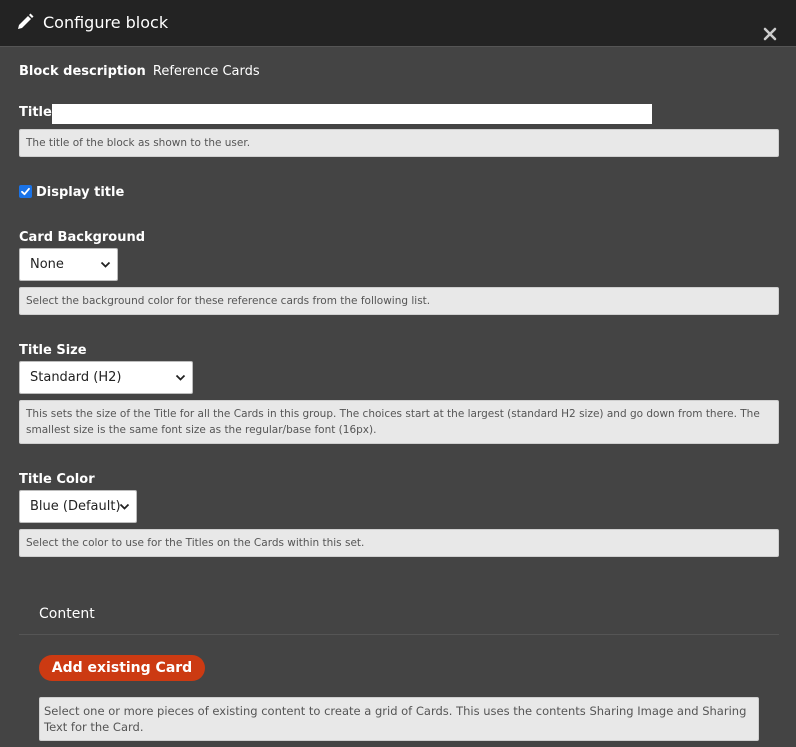  Describe the element at coordinates (67, 614) in the screenshot. I see `content-section-heading: Content` at that location.